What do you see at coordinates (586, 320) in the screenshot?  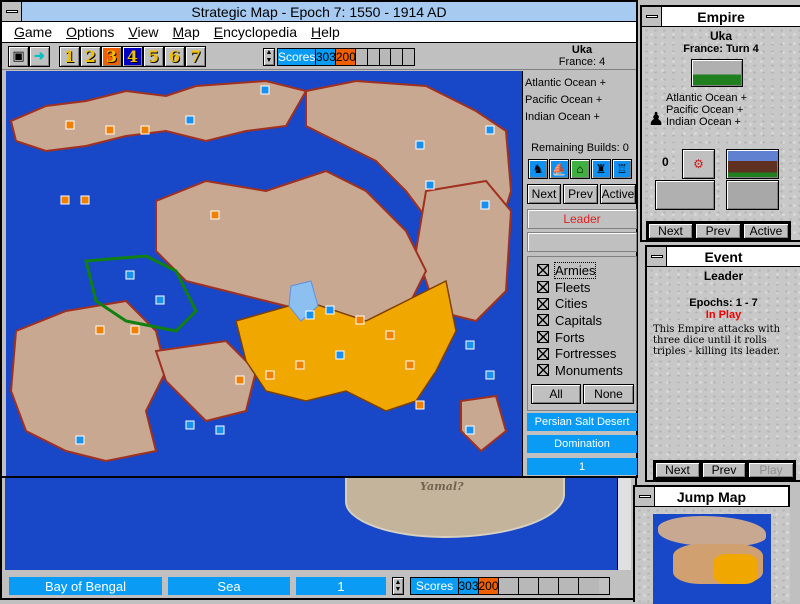 I see `filter-capitals: Capitals` at bounding box center [586, 320].